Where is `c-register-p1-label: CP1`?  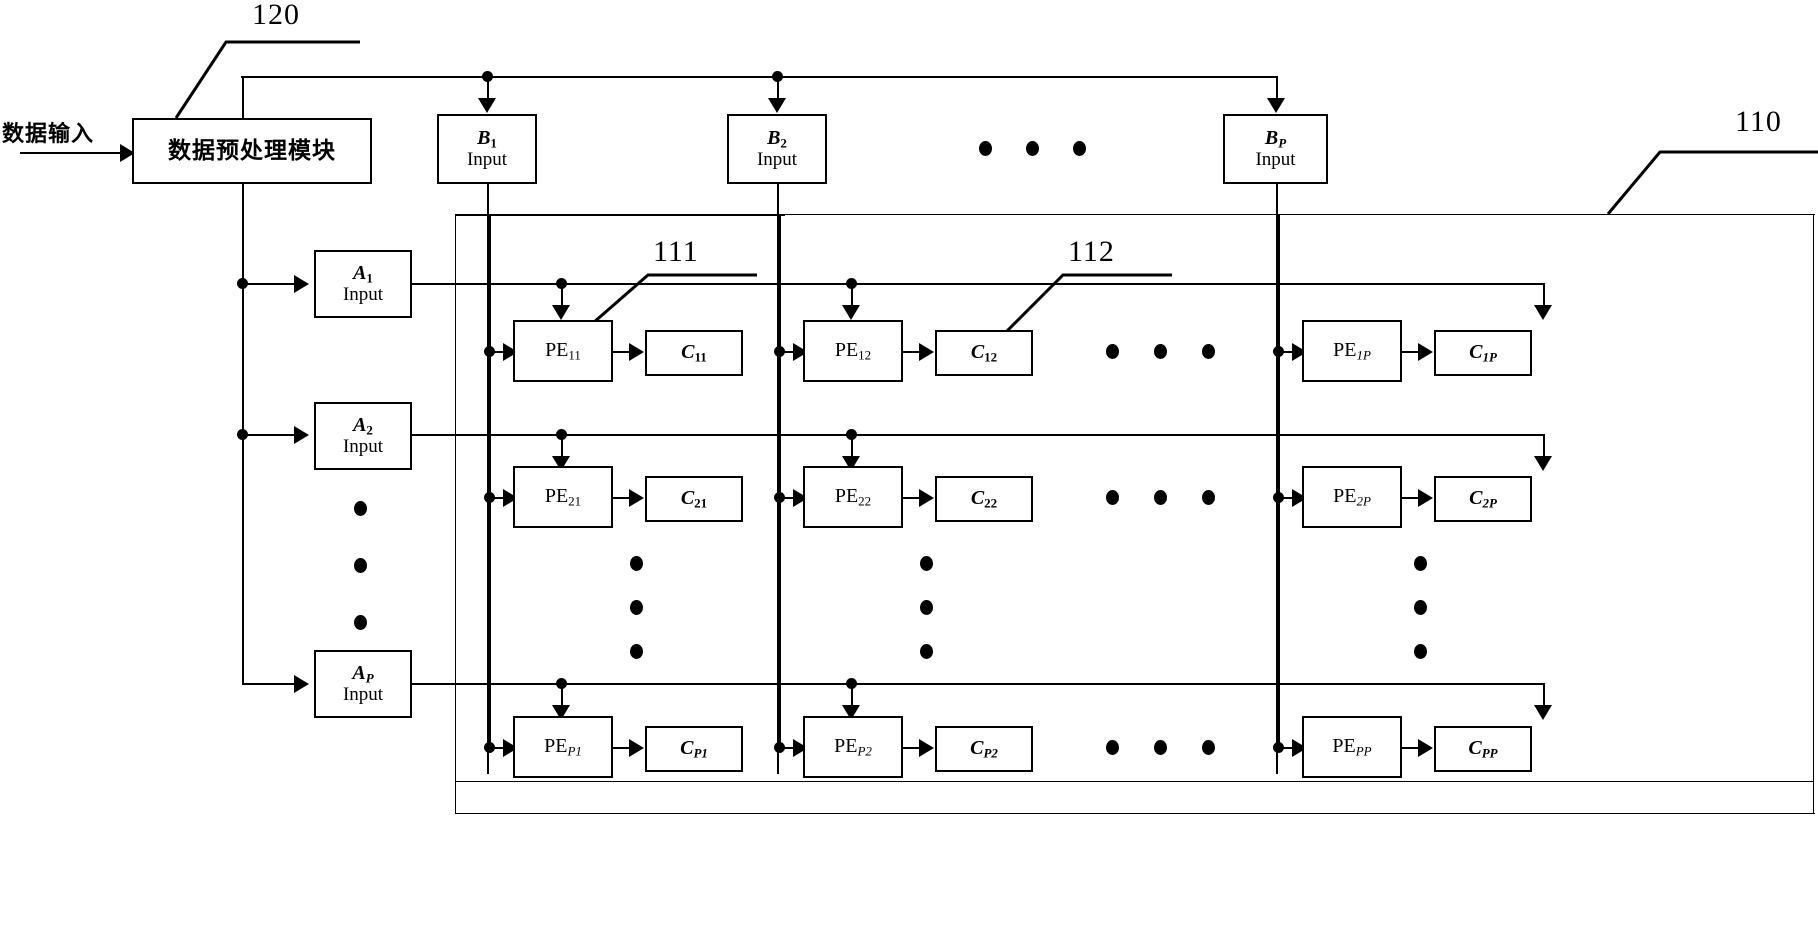 c-register-p1-label: CP1 is located at coordinates (694, 748).